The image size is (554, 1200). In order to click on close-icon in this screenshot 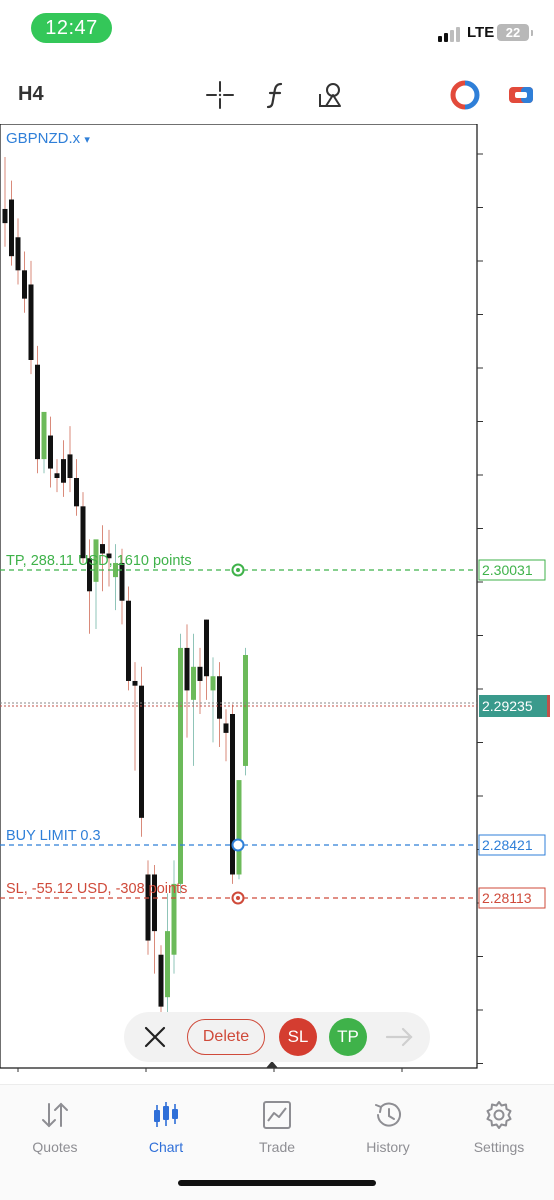, I will do `click(155, 1037)`.